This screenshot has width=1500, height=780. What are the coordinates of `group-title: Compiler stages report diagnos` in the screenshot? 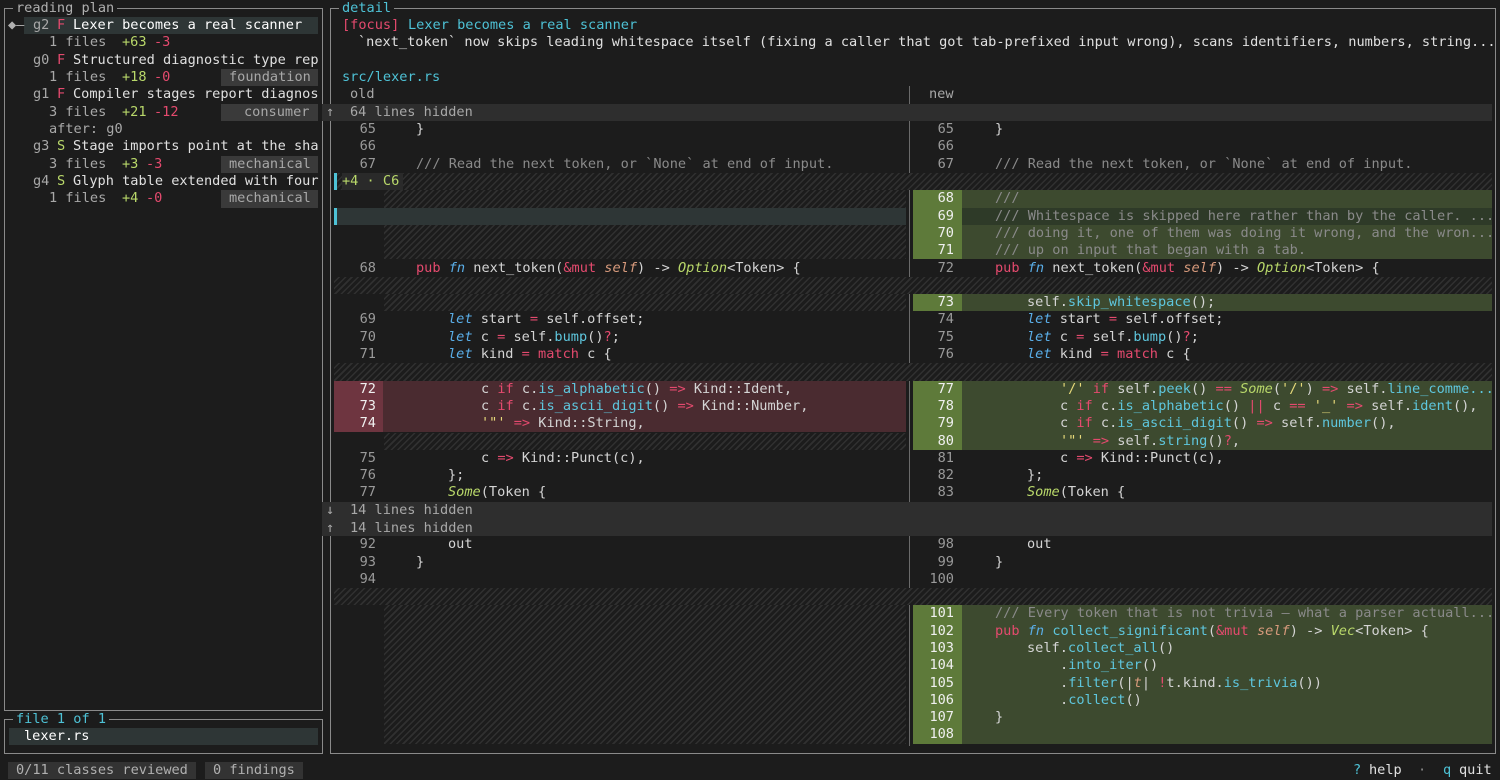 It's located at (196, 94).